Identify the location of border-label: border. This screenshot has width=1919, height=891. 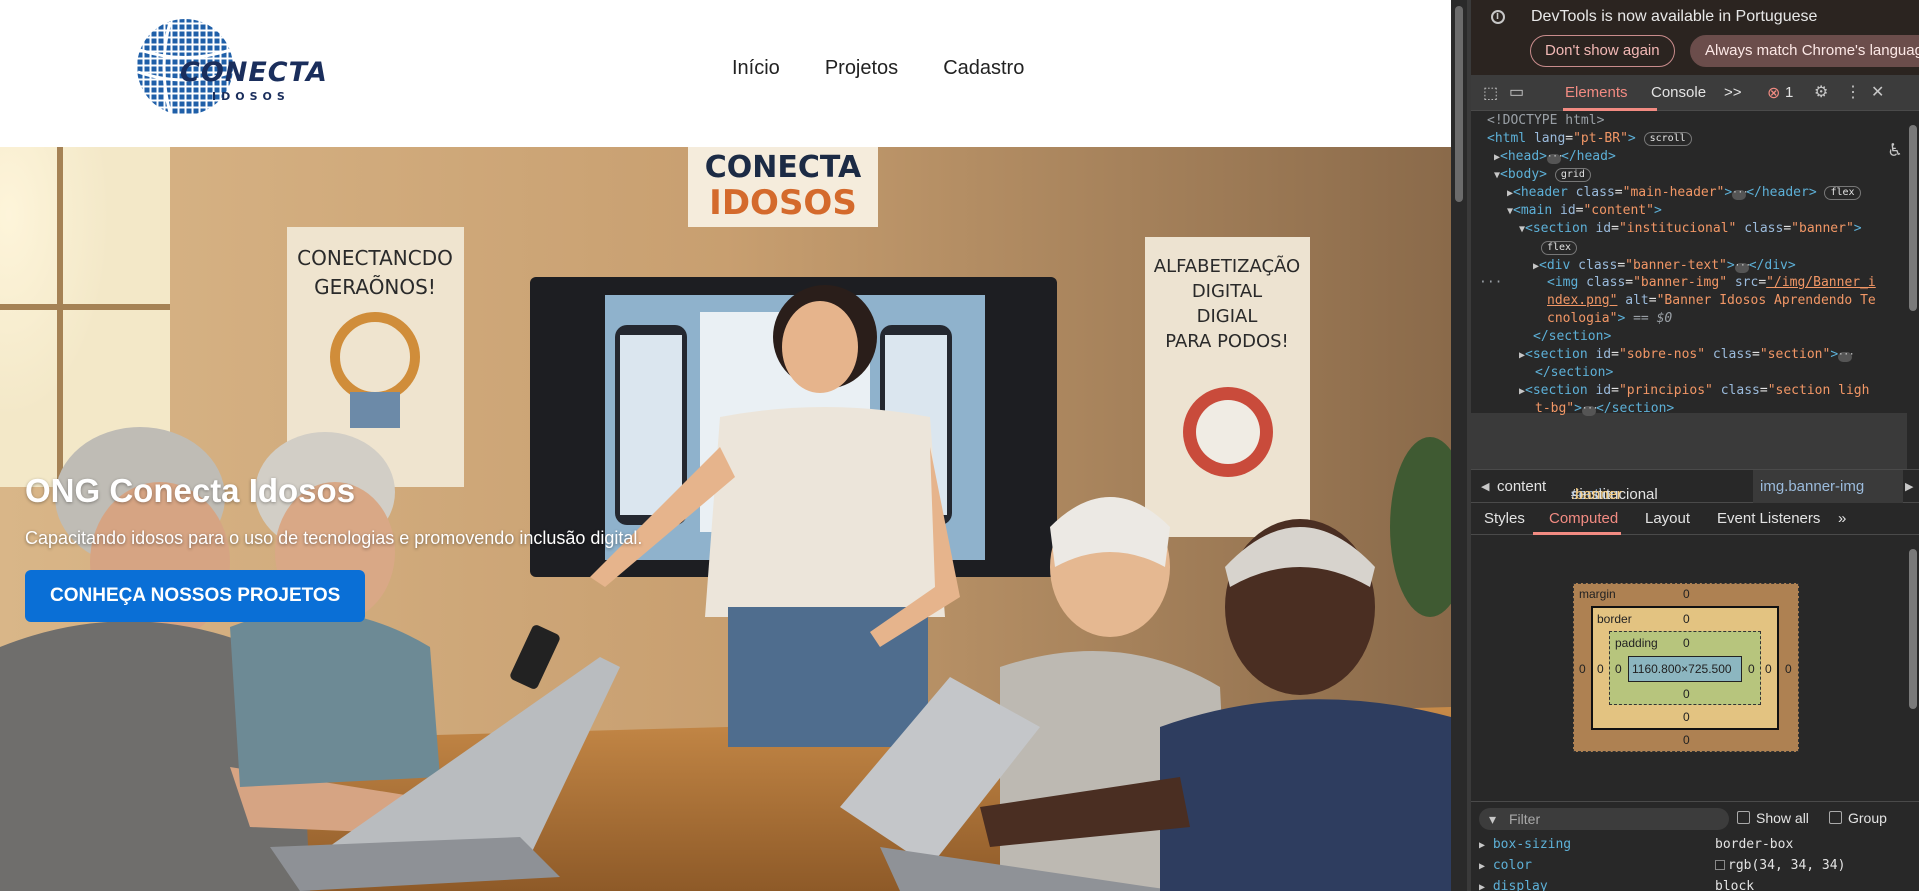
(1614, 619).